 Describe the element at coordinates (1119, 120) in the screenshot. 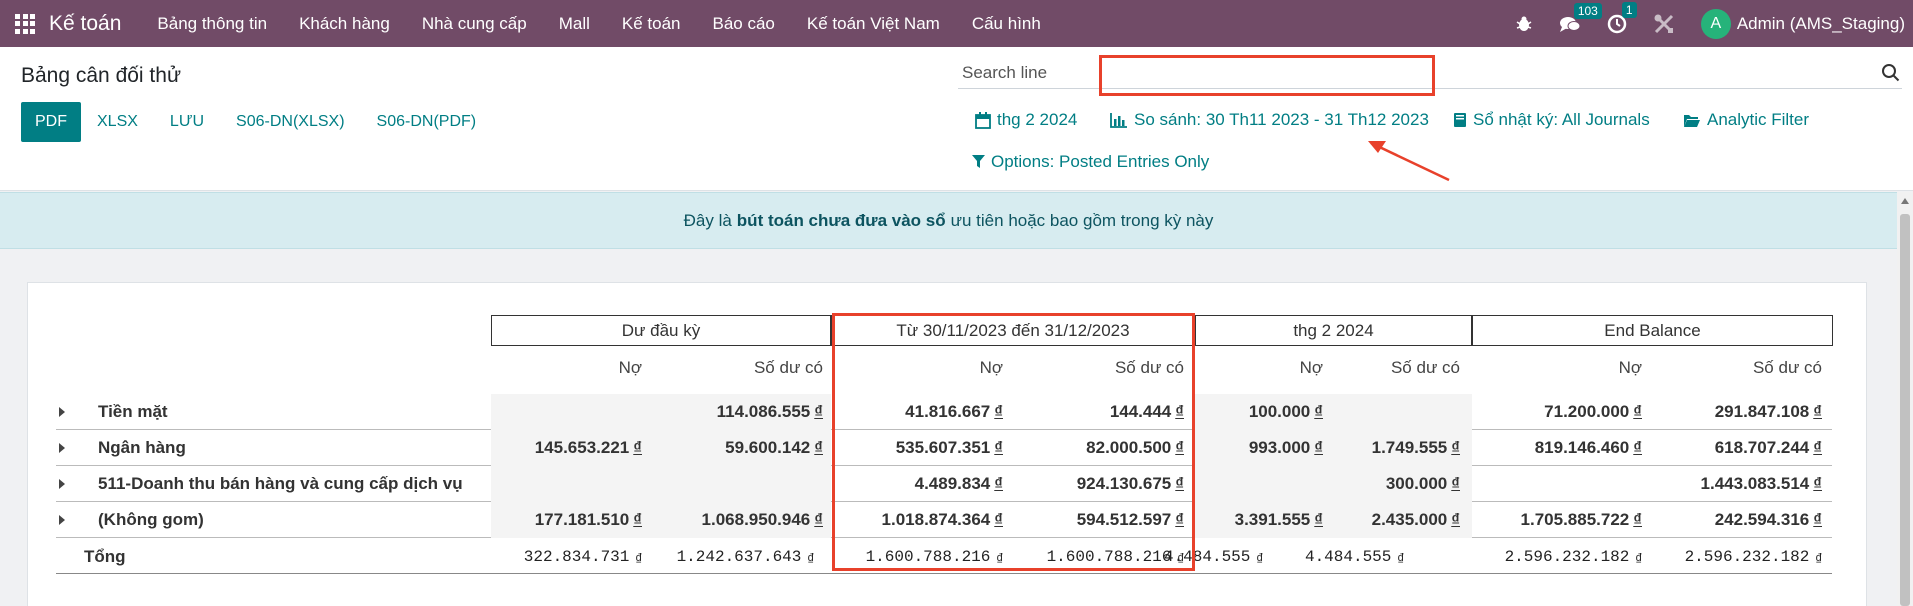

I see `bar-chart-icon` at that location.